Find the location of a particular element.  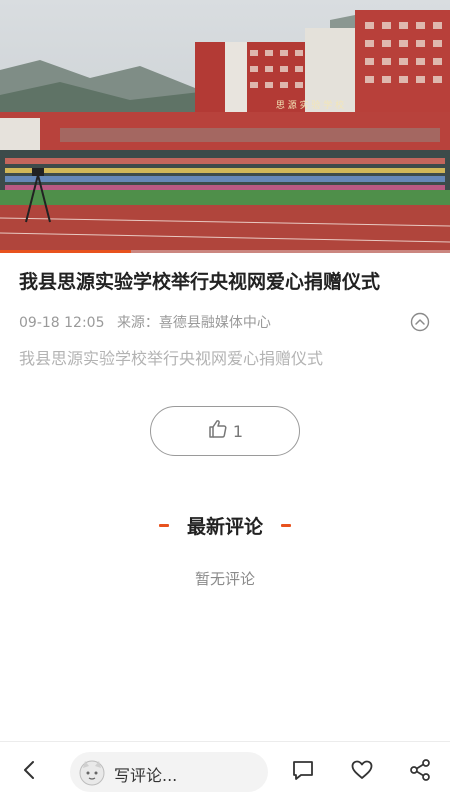

chevron-left-icon is located at coordinates (29, 770).